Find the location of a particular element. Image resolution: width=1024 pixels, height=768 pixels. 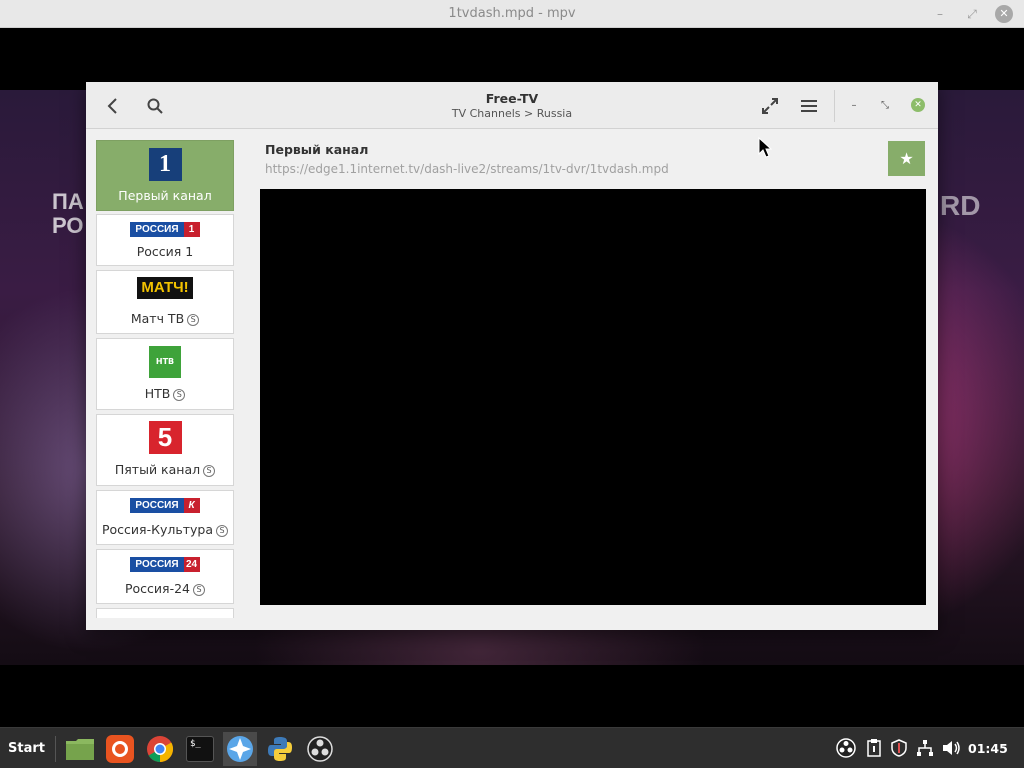

channel-item-ntv: НТВ НТВ S is located at coordinates (165, 374).